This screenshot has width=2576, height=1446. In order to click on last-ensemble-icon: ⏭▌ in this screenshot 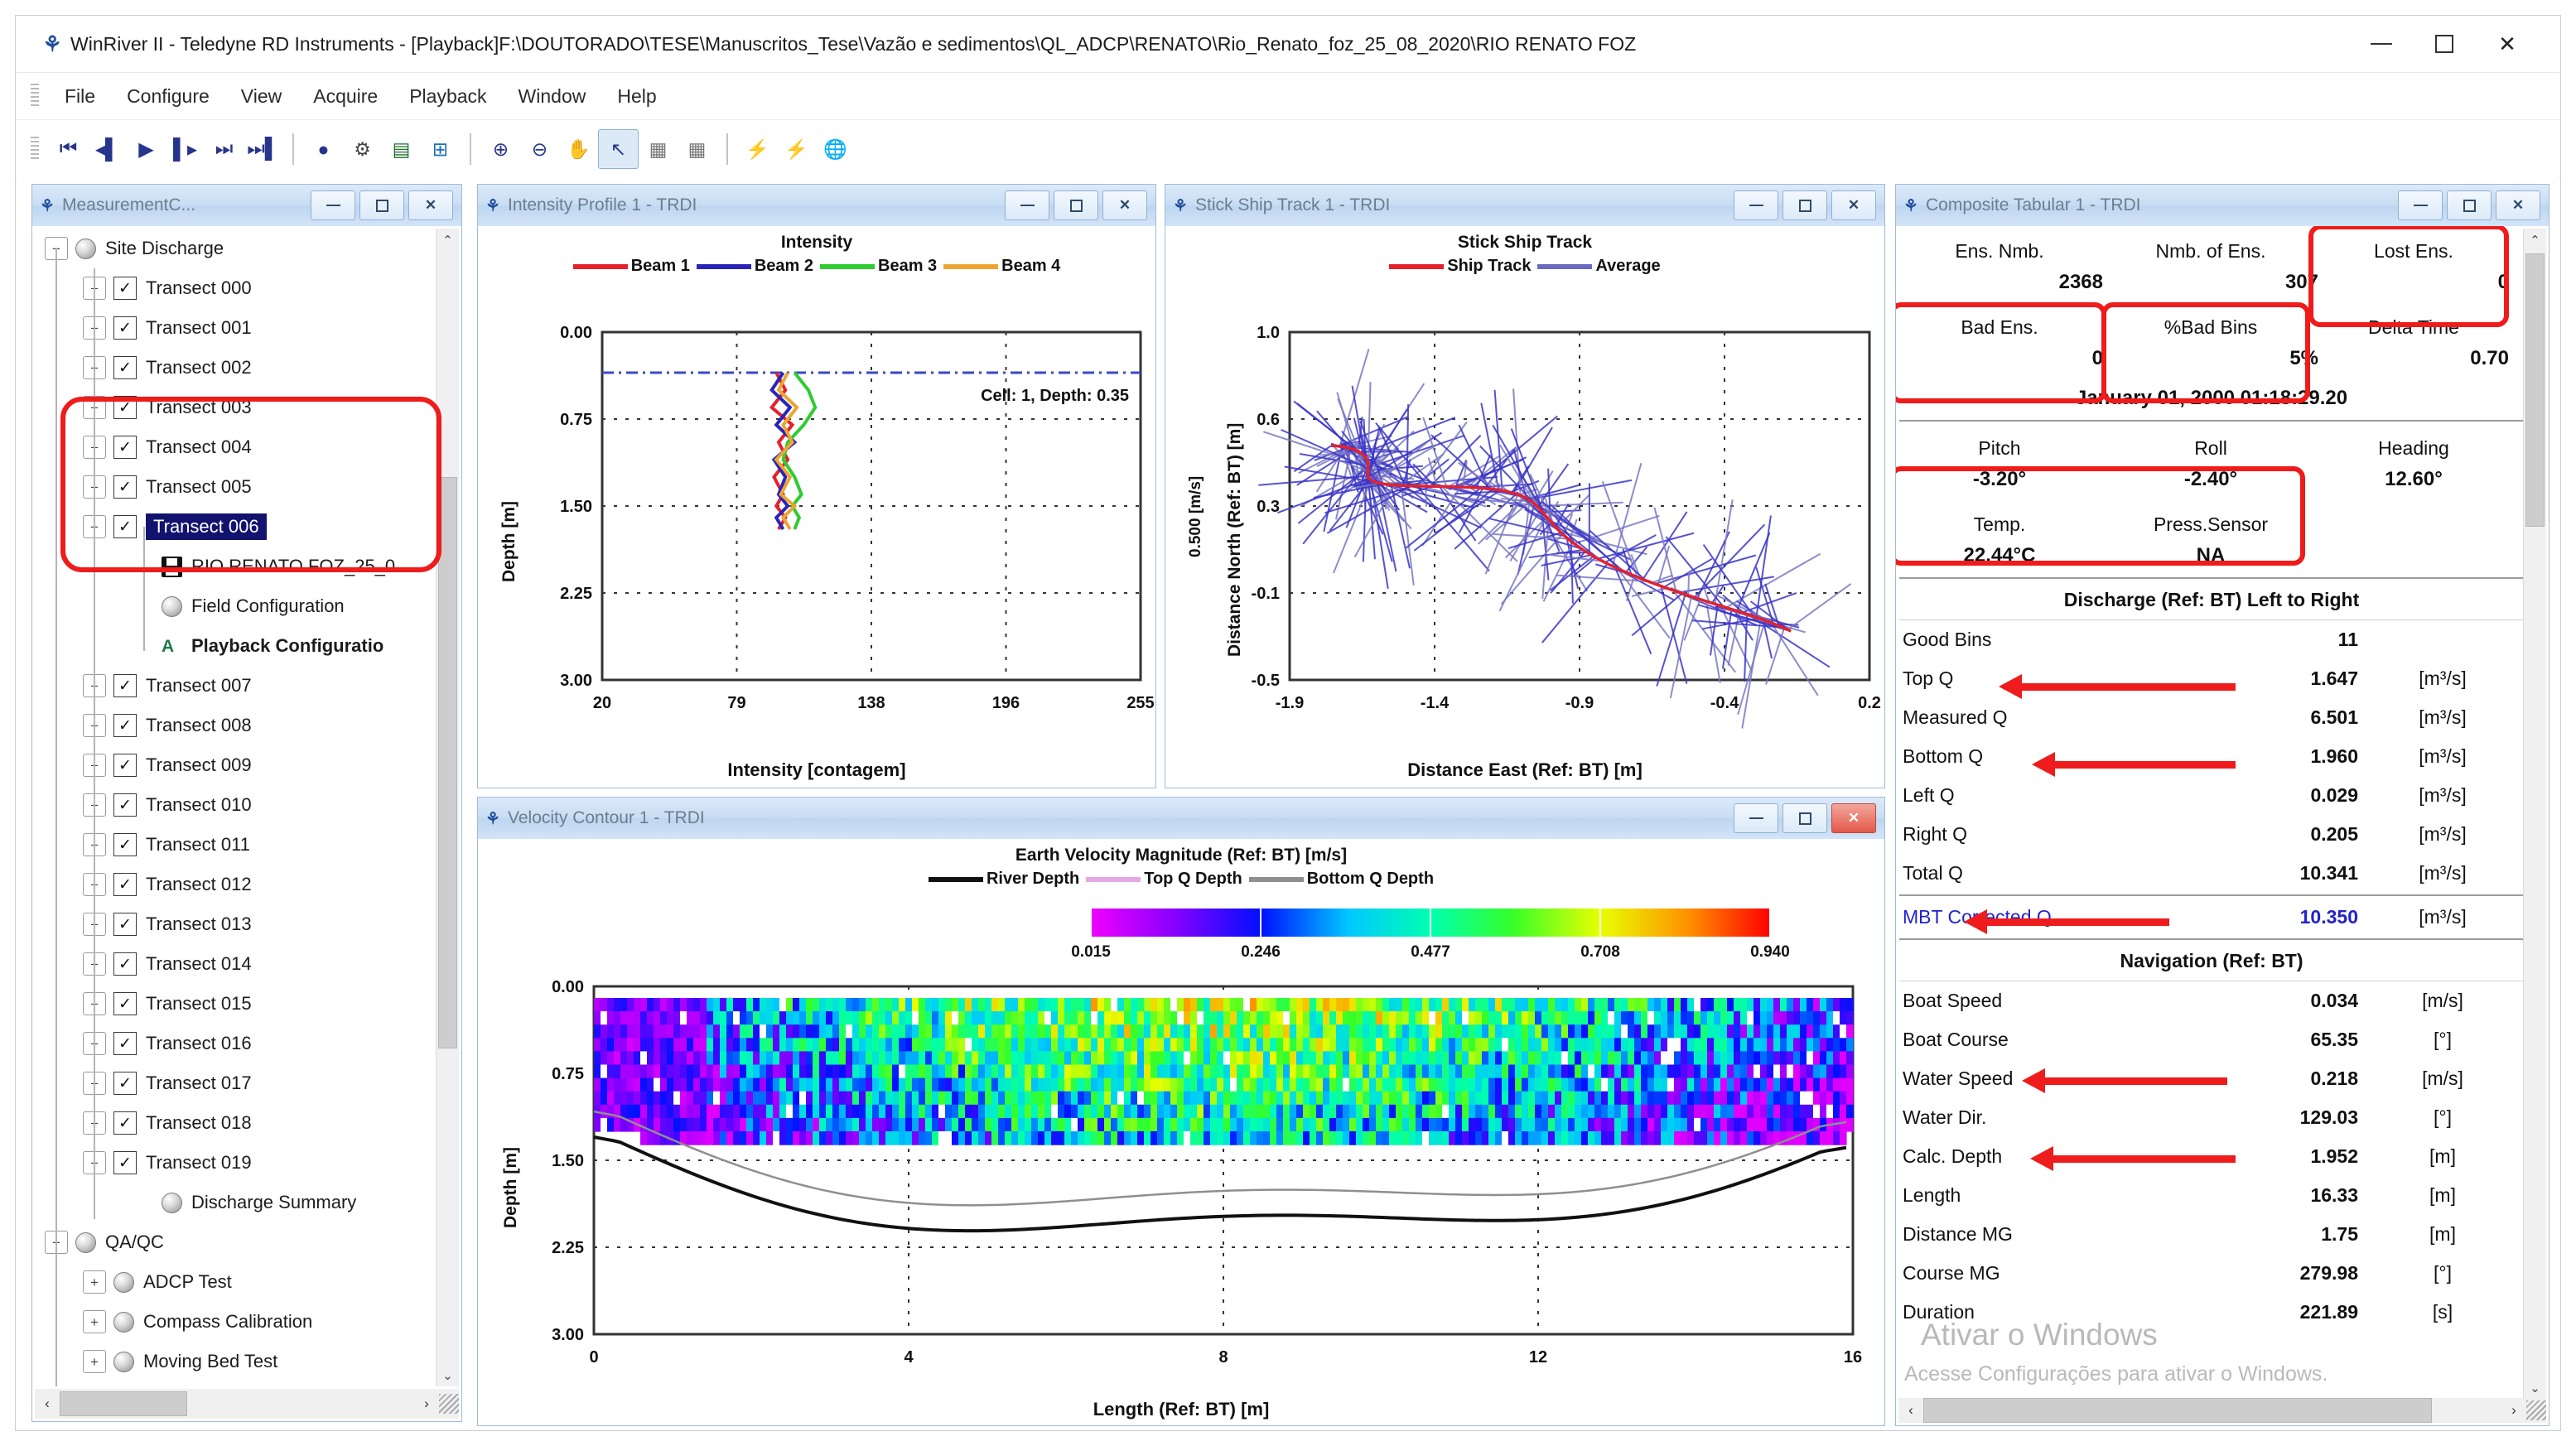, I will do `click(263, 149)`.